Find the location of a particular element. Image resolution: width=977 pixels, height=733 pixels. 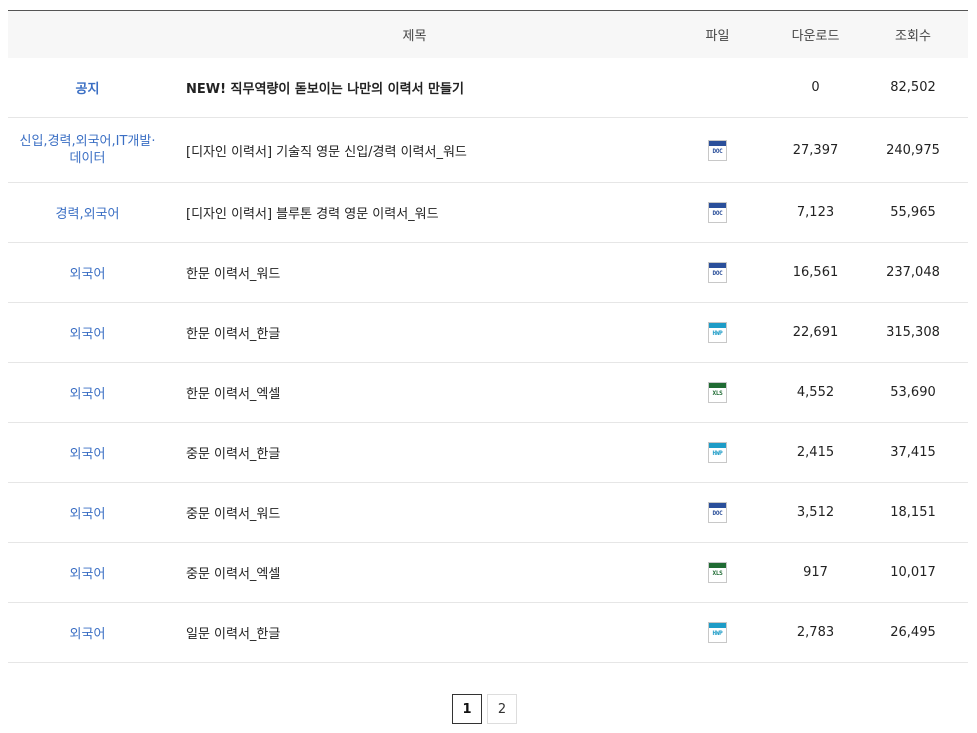

resume-title-link: 한문 이력서_워드 is located at coordinates (233, 274).